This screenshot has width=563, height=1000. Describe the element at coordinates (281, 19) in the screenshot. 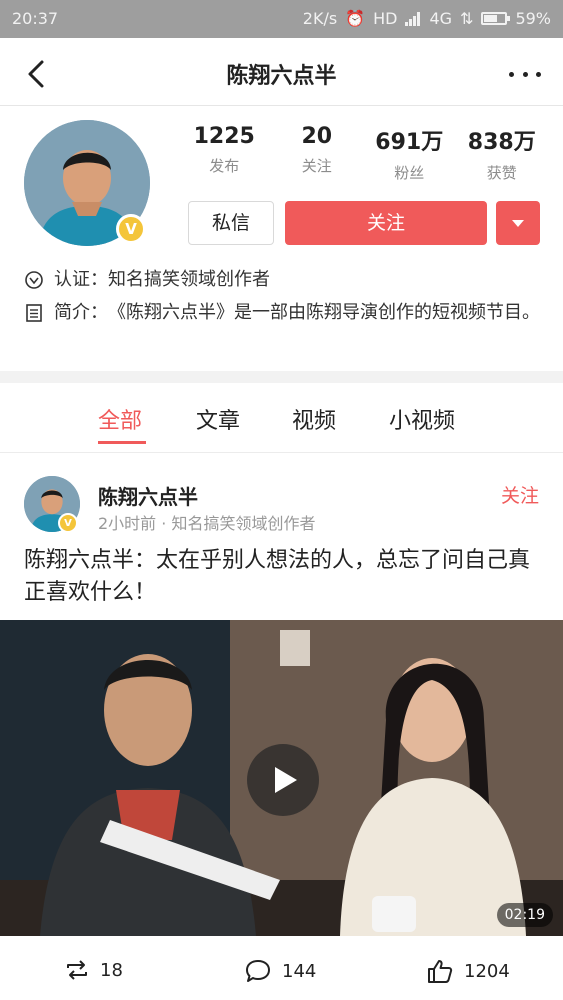

I see `status-bar: 20:37 2K/s ⏰ HD 4G ⇅ 59%` at that location.